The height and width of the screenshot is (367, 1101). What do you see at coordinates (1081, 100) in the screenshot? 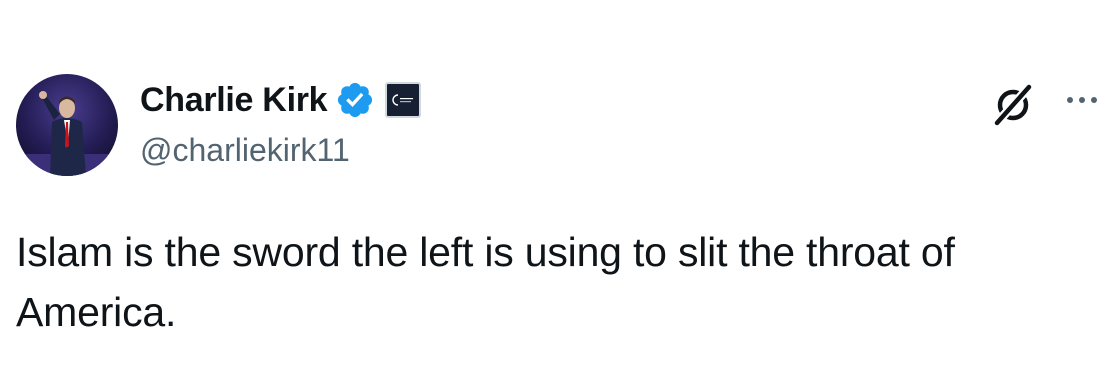
I see `more-options-icon` at bounding box center [1081, 100].